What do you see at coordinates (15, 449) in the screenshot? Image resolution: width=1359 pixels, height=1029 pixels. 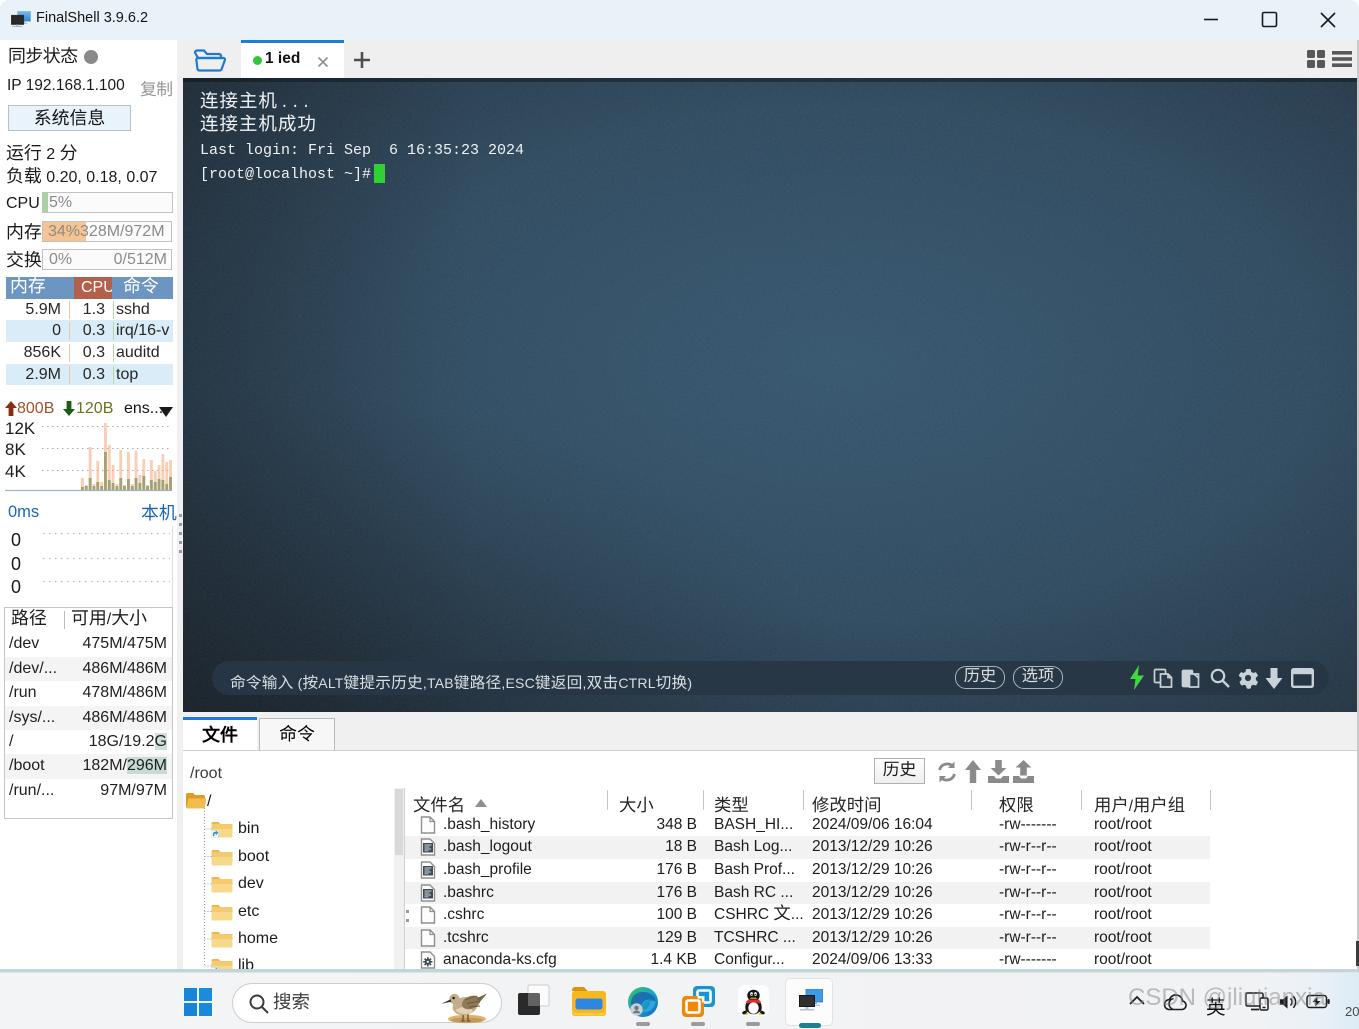 I see `svg-text: 8K` at bounding box center [15, 449].